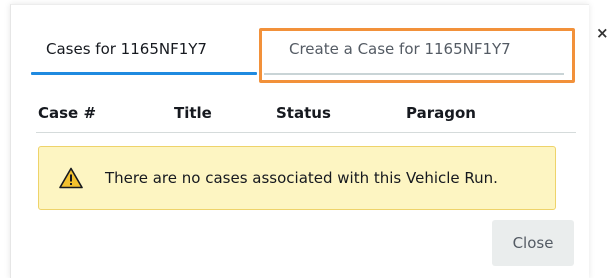 This screenshot has height=278, width=613. I want to click on highlight-outline, so click(417, 55).